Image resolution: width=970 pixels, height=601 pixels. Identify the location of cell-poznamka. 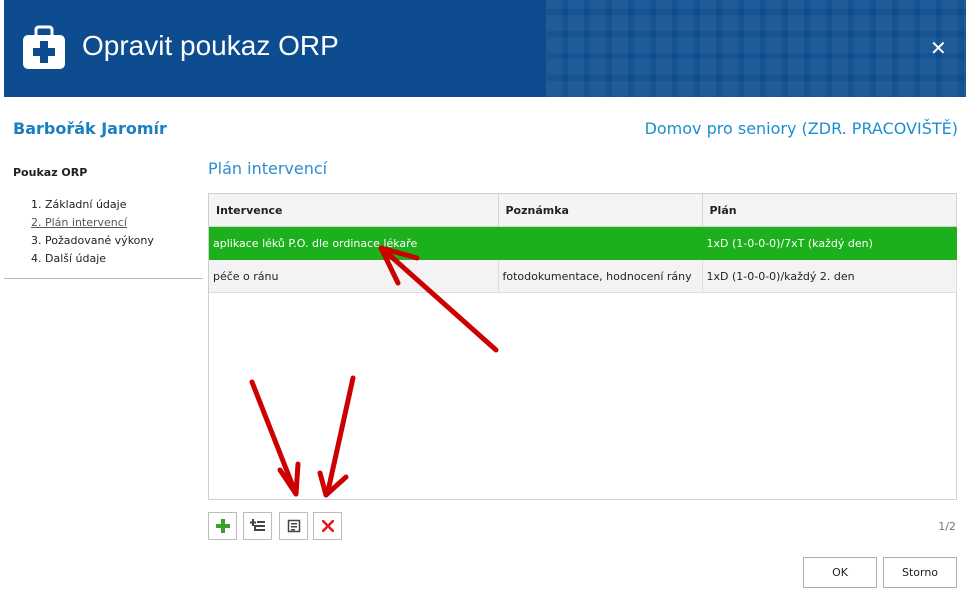
(600, 243).